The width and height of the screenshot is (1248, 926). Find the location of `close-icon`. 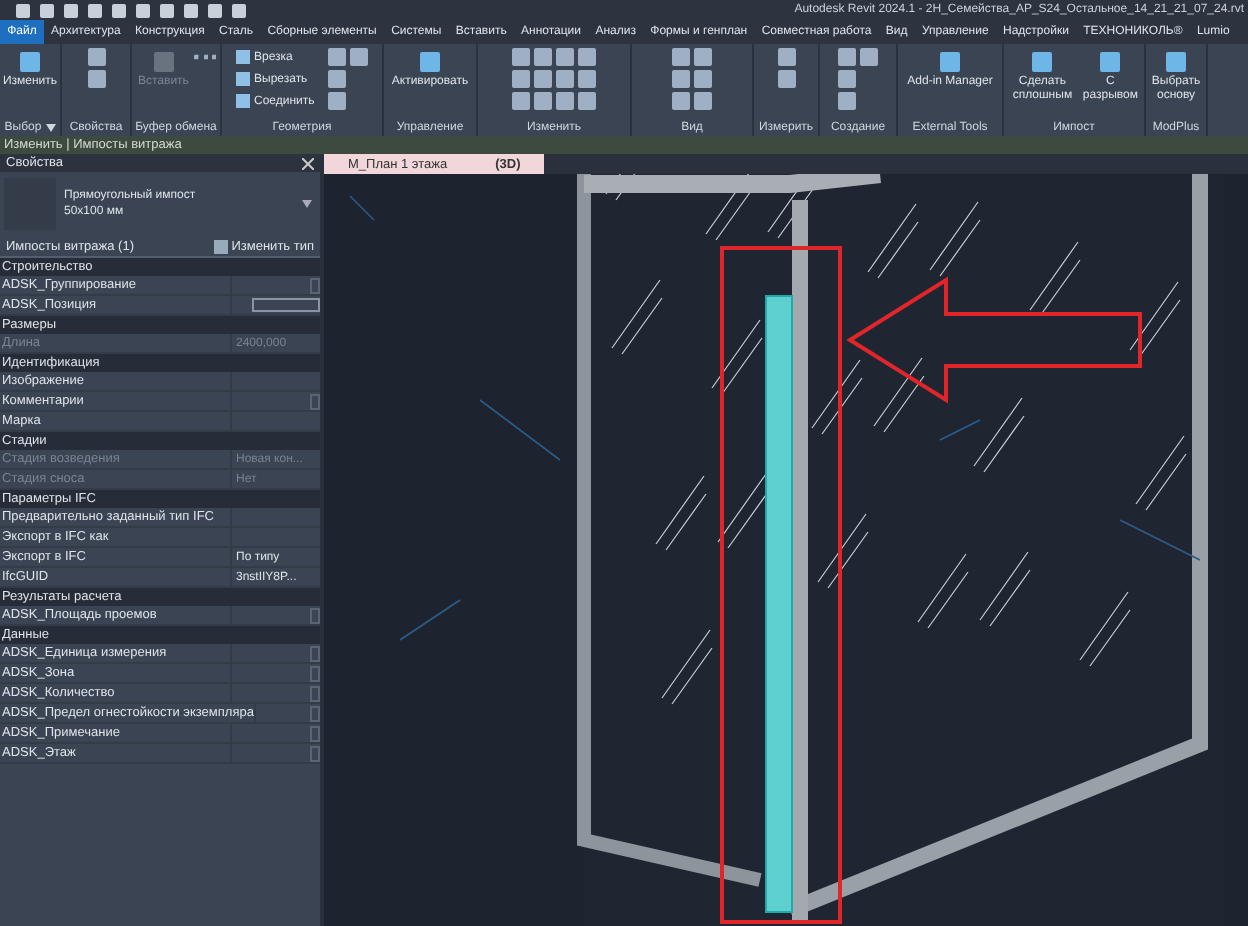

close-icon is located at coordinates (308, 163).